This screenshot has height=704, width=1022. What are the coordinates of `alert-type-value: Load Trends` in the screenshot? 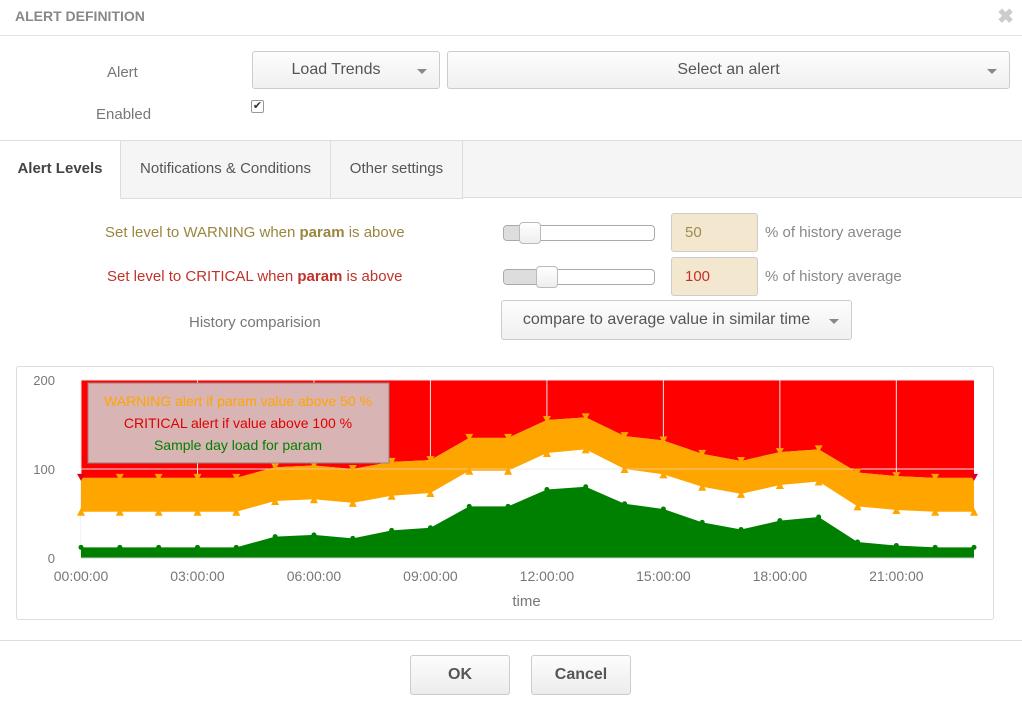 It's located at (336, 69).